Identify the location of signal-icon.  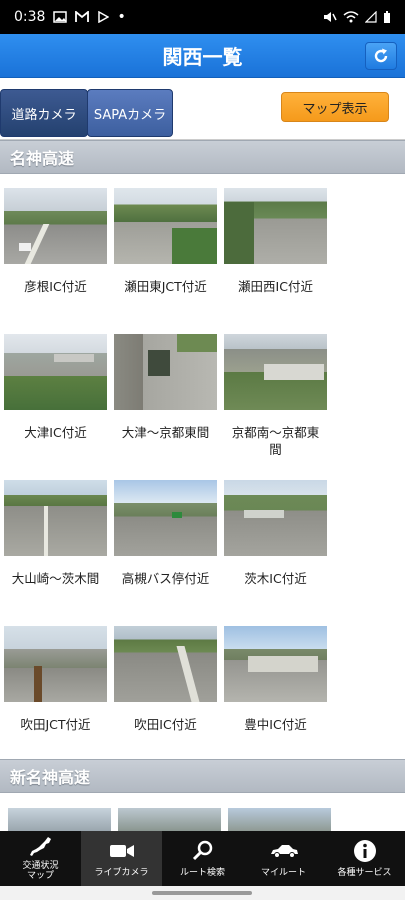
(371, 17).